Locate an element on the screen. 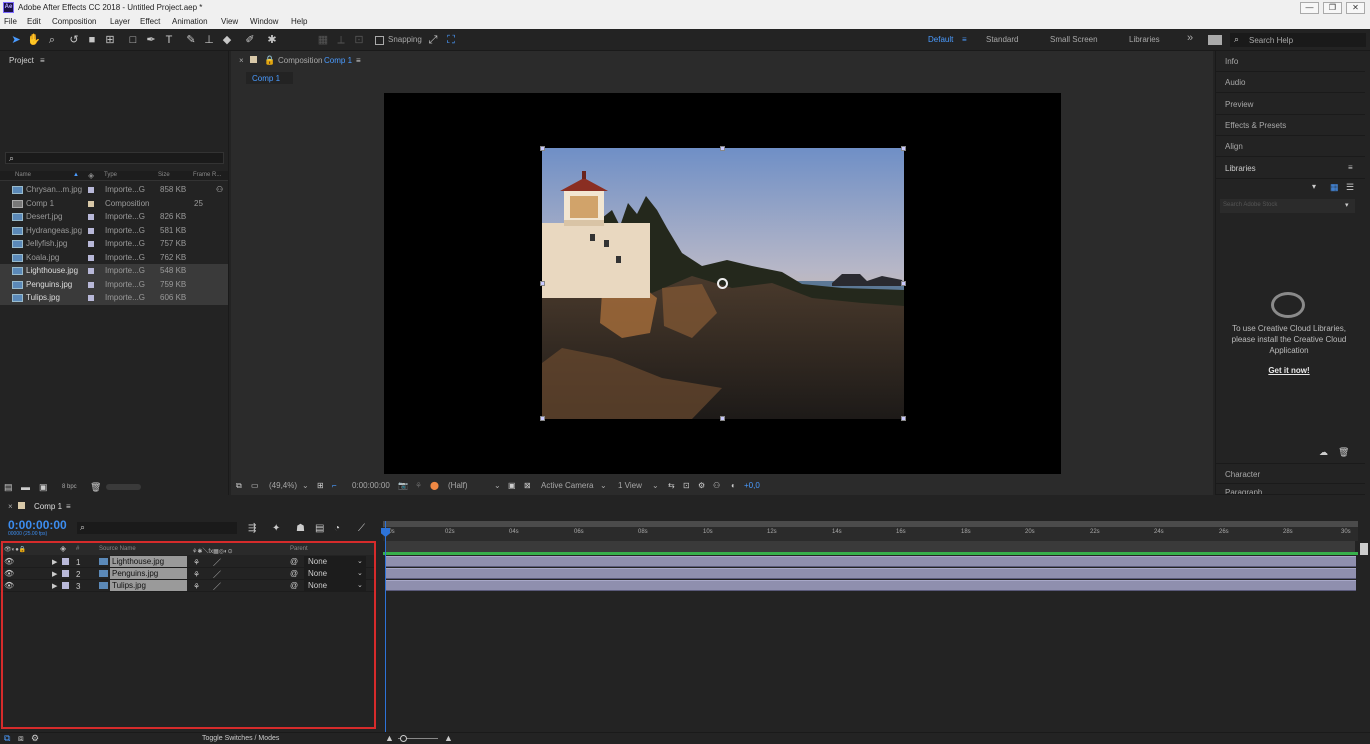 The height and width of the screenshot is (744, 1370). transparency-grid-icon: ⊠ is located at coordinates (527, 485).